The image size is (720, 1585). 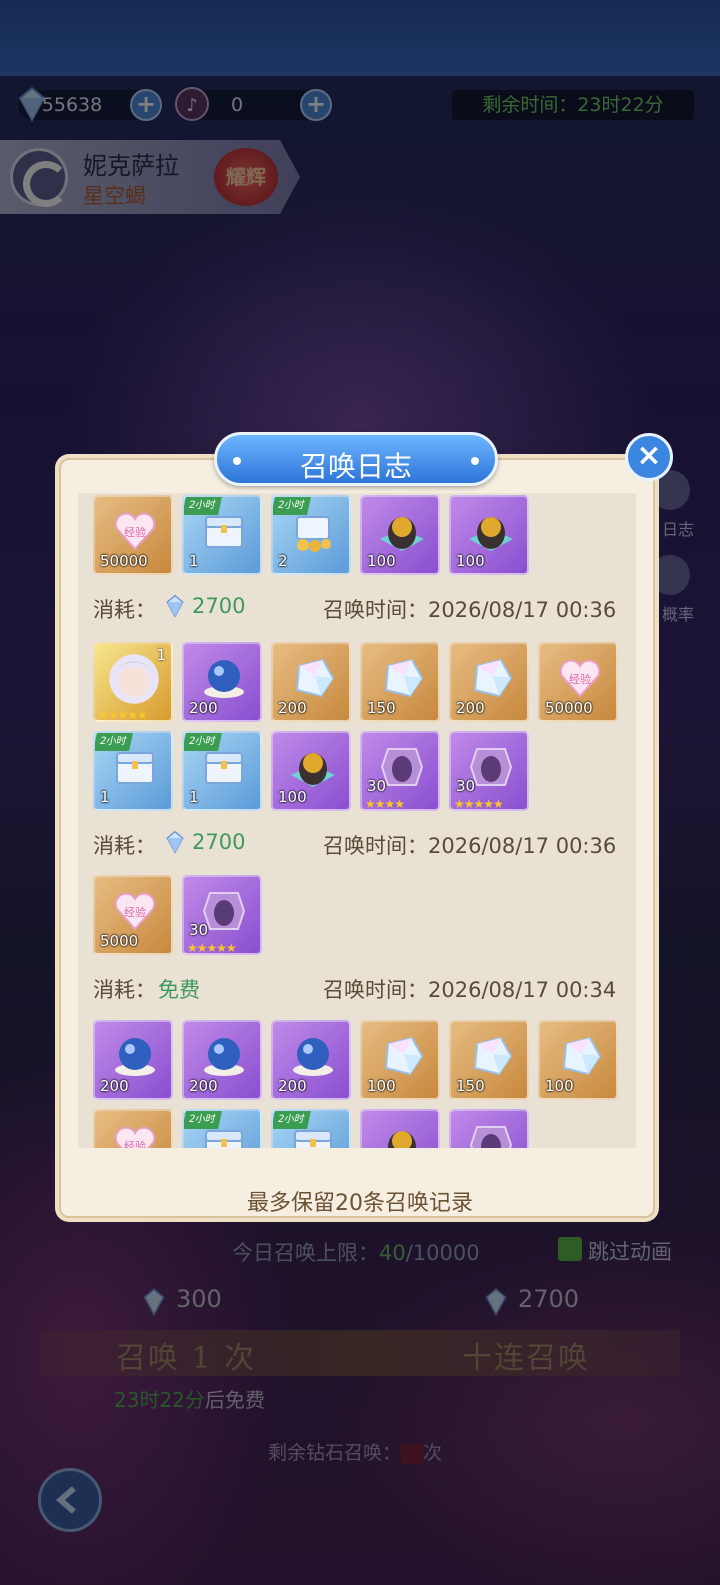 I want to click on summon-log-title: 召唤日志, so click(x=356, y=459).